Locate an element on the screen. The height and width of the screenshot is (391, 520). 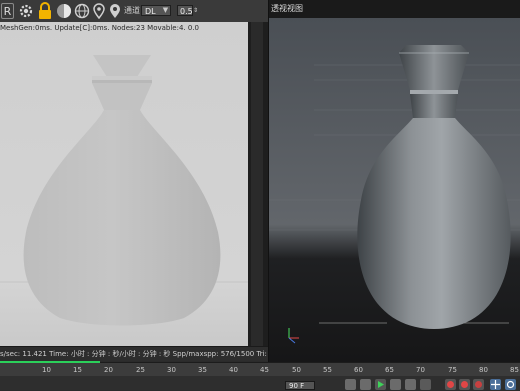
rotate-key-icon is located at coordinates (510, 384).